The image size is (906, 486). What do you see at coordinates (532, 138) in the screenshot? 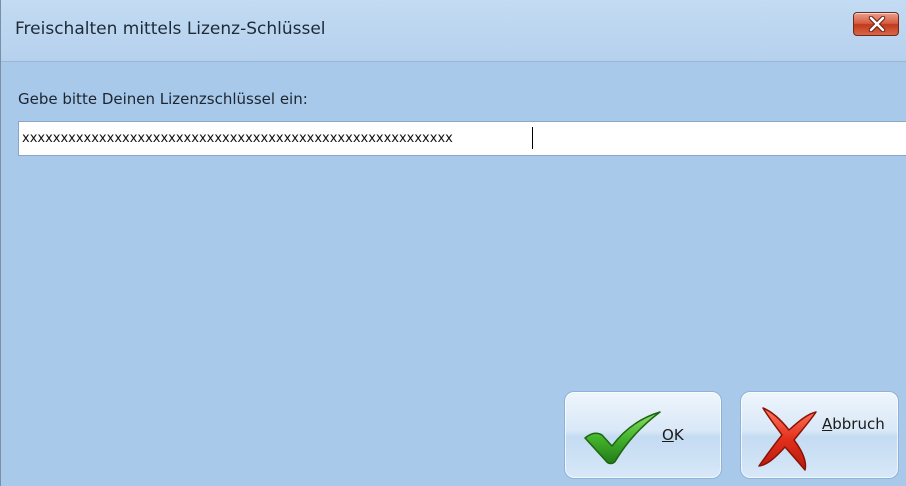
I see `text-caret` at bounding box center [532, 138].